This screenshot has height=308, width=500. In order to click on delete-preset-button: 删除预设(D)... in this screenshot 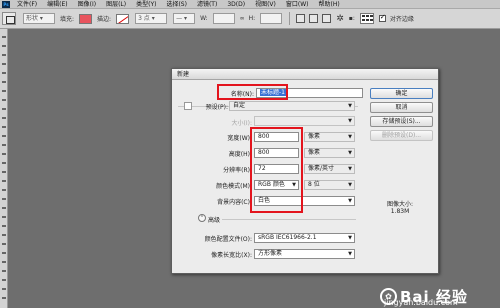, I will do `click(401, 135)`.